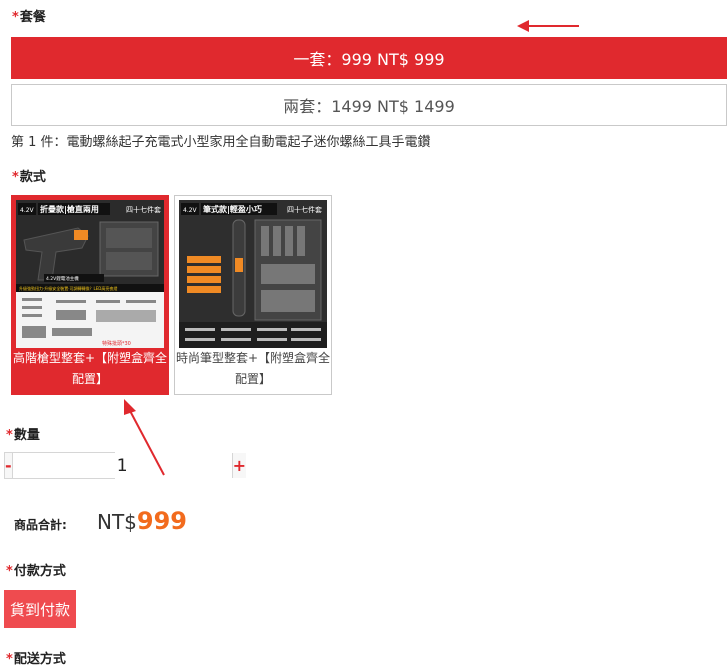 Image resolution: width=727 pixels, height=667 pixels. What do you see at coordinates (62, 278) in the screenshot?
I see `image-battery-label: 4.2V鋰電池主機` at bounding box center [62, 278].